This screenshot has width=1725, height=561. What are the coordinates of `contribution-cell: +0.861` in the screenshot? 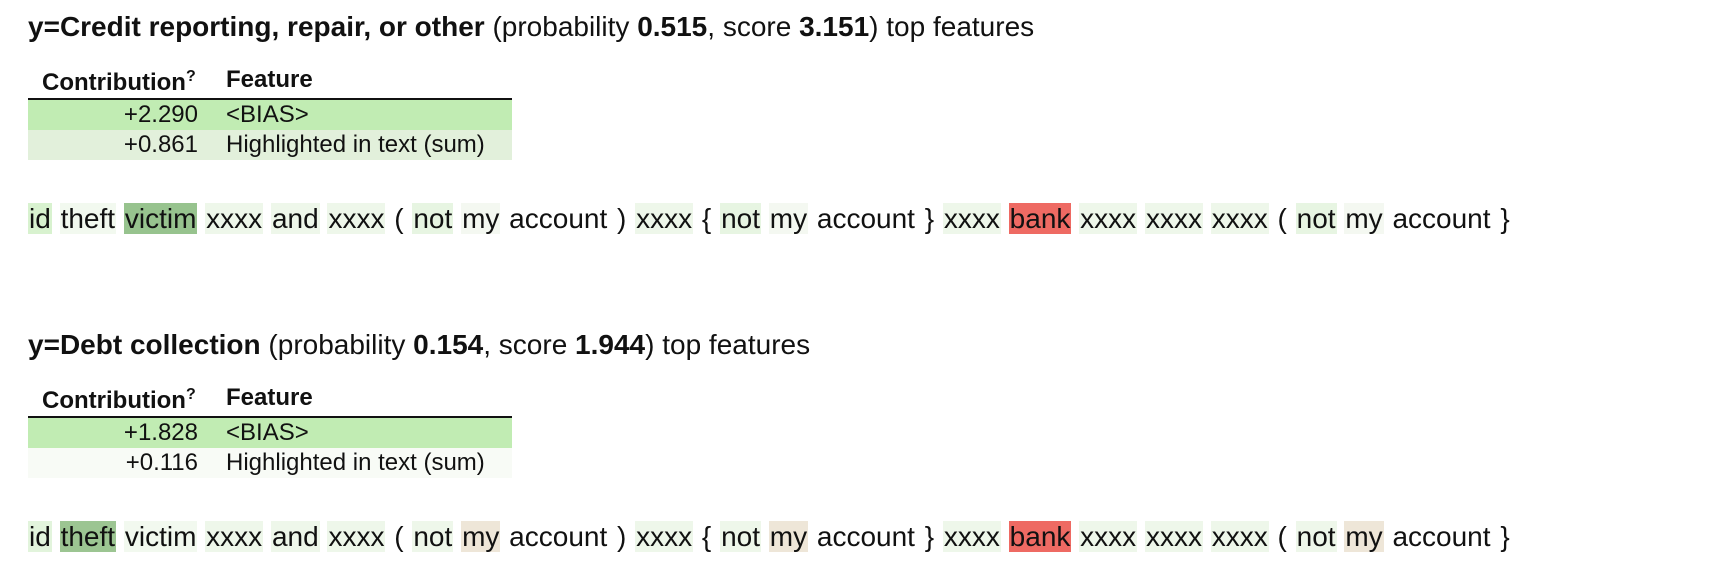 It's located at (160, 144).